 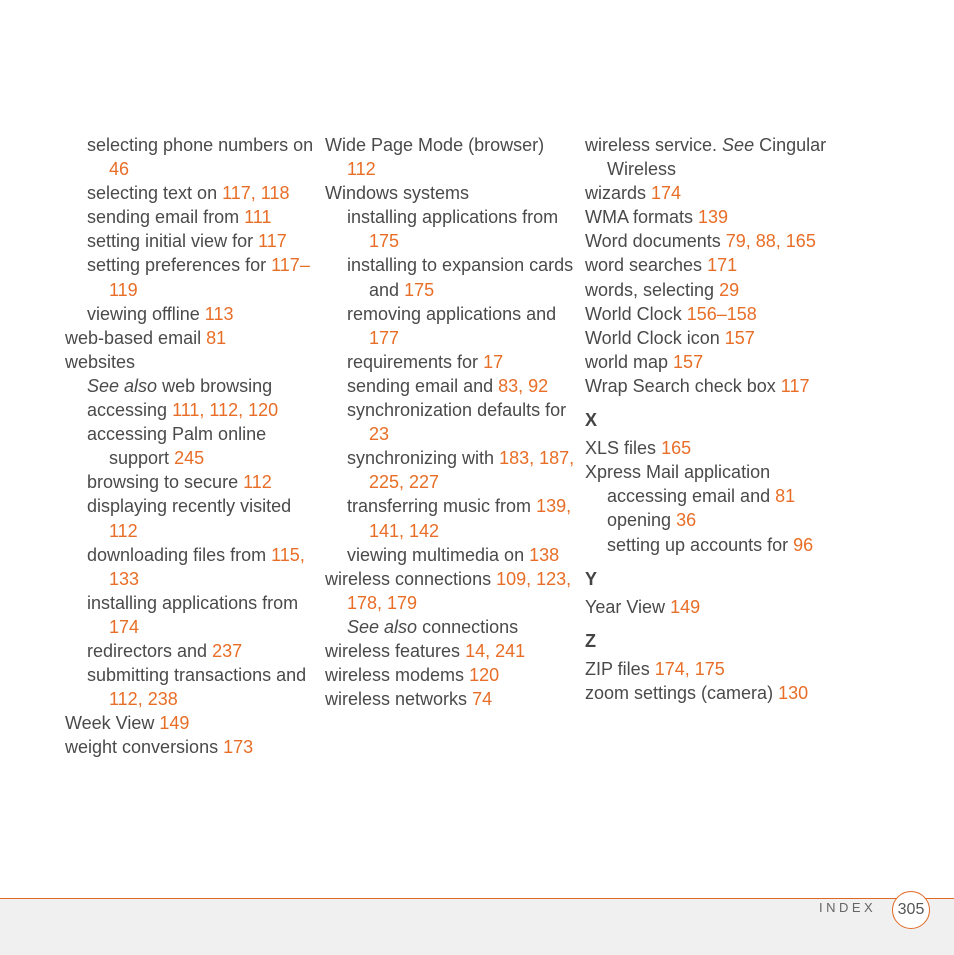 I want to click on index-entry: WMA formats 139, so click(x=710, y=217).